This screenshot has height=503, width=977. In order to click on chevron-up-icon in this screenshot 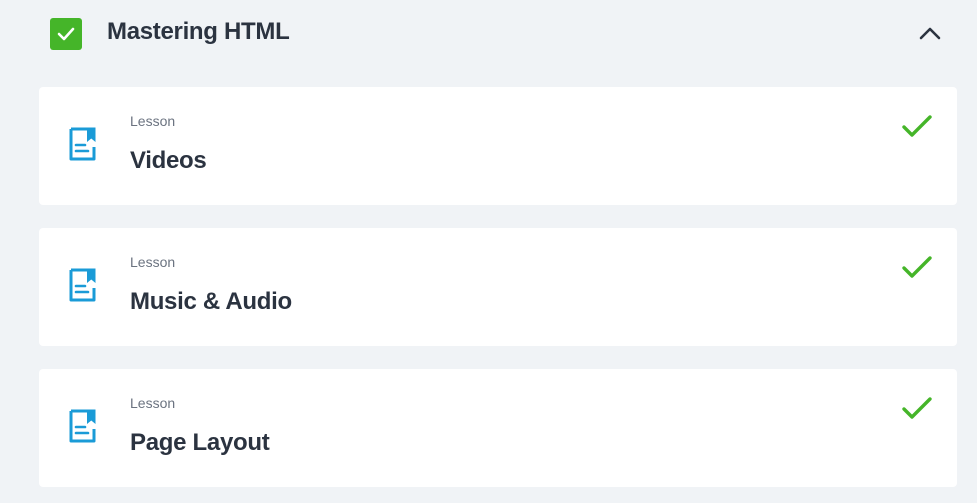, I will do `click(930, 33)`.